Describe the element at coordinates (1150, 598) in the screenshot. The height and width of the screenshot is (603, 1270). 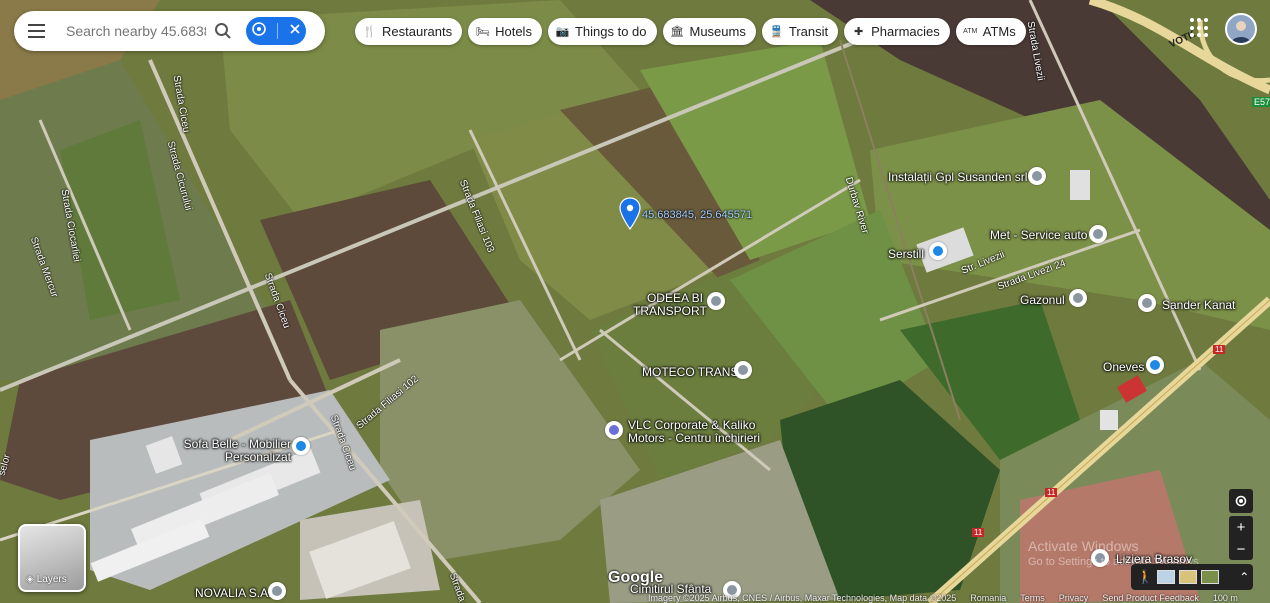
I see `feedback-link: Send Product Feedback` at that location.